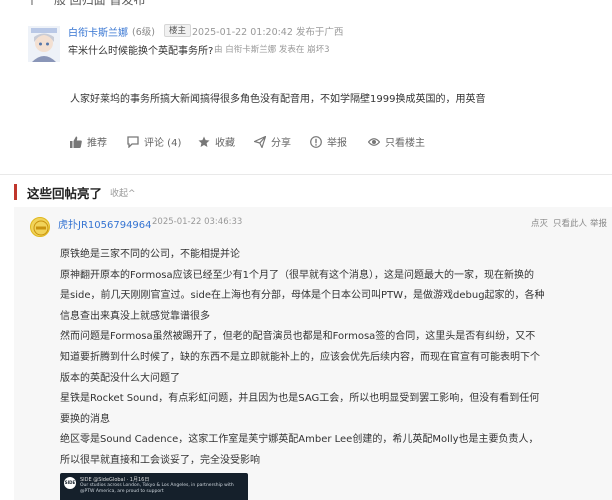 The width and height of the screenshot is (612, 500). What do you see at coordinates (598, 223) in the screenshot?
I see `reply-report-button: 举报` at bounding box center [598, 223].